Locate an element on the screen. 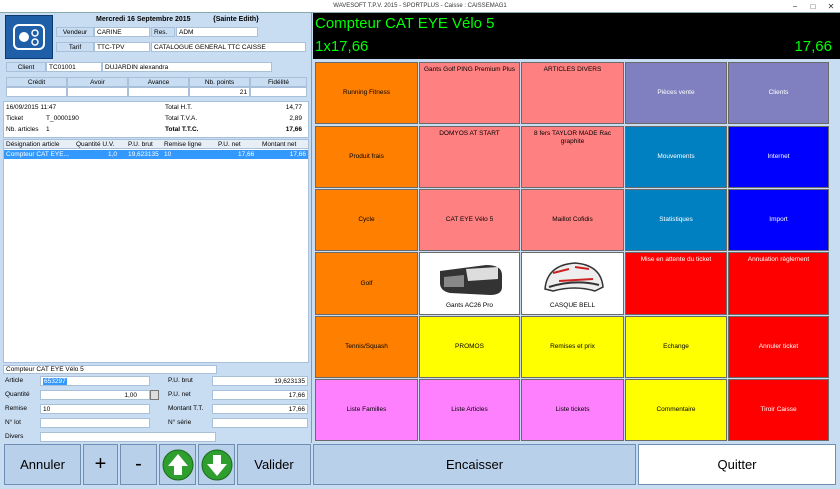  tile-clients: Clients is located at coordinates (778, 93).